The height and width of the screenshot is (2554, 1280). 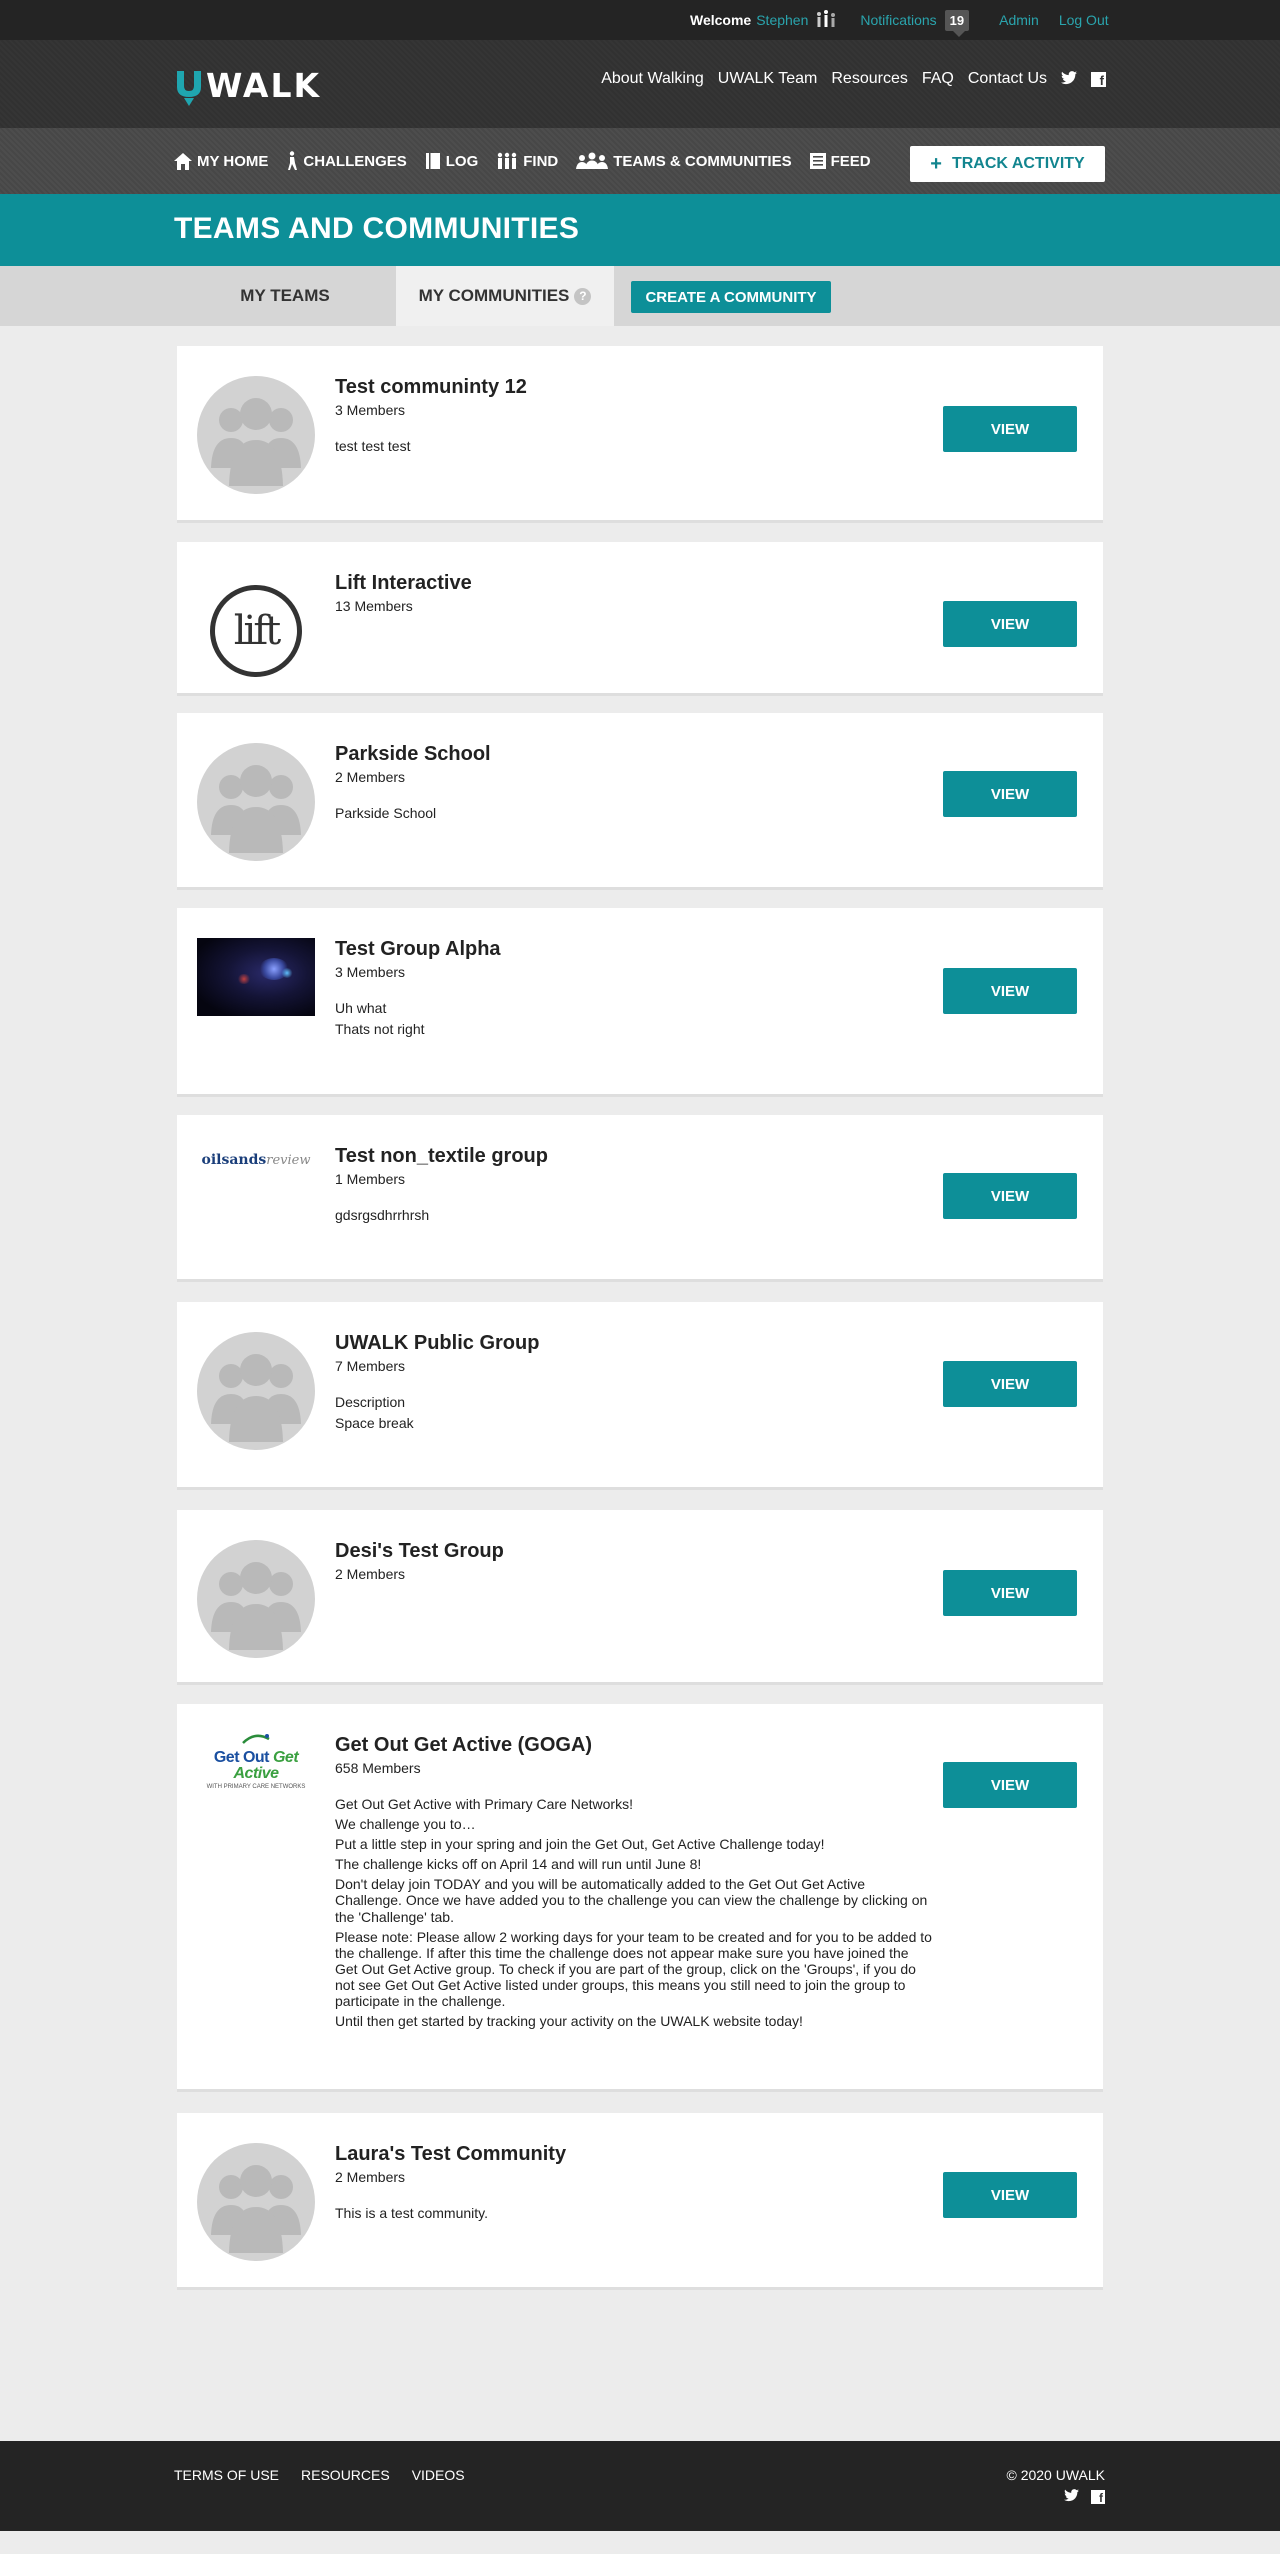 I want to click on tab-my-teams: MY TEAMS, so click(x=285, y=296).